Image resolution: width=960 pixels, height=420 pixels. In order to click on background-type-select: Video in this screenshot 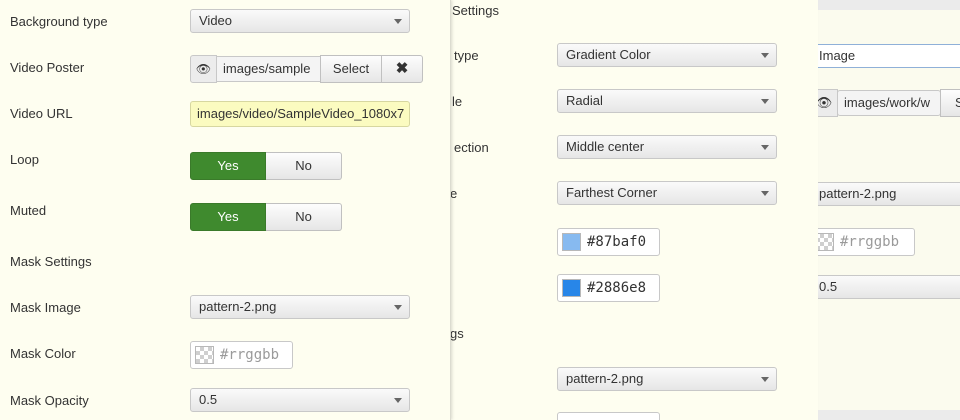, I will do `click(300, 21)`.